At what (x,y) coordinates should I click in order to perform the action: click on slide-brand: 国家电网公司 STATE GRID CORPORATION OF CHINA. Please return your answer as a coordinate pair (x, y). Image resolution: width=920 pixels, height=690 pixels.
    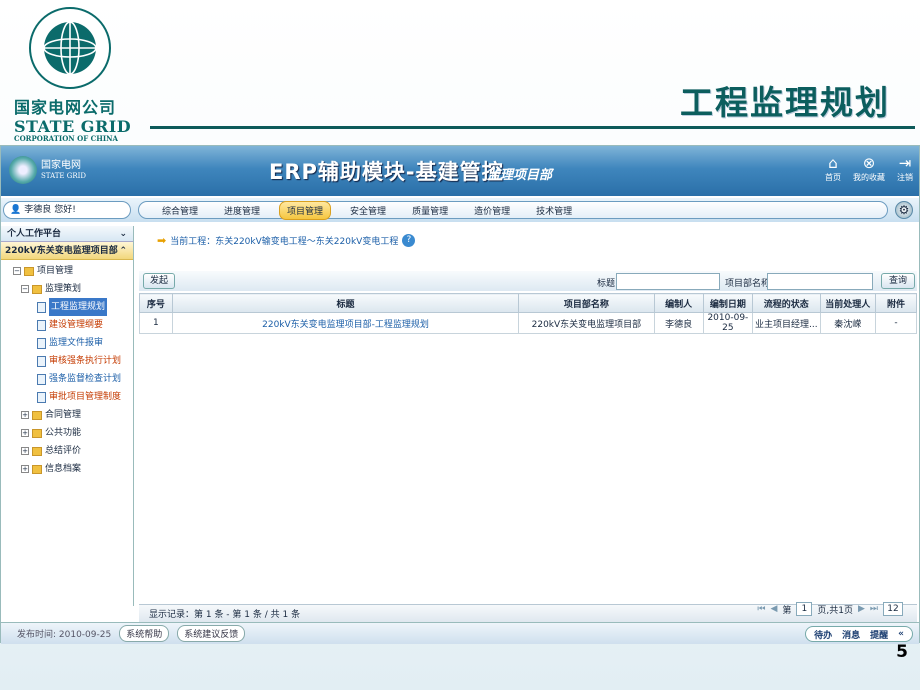
    Looking at the image, I should click on (72, 118).